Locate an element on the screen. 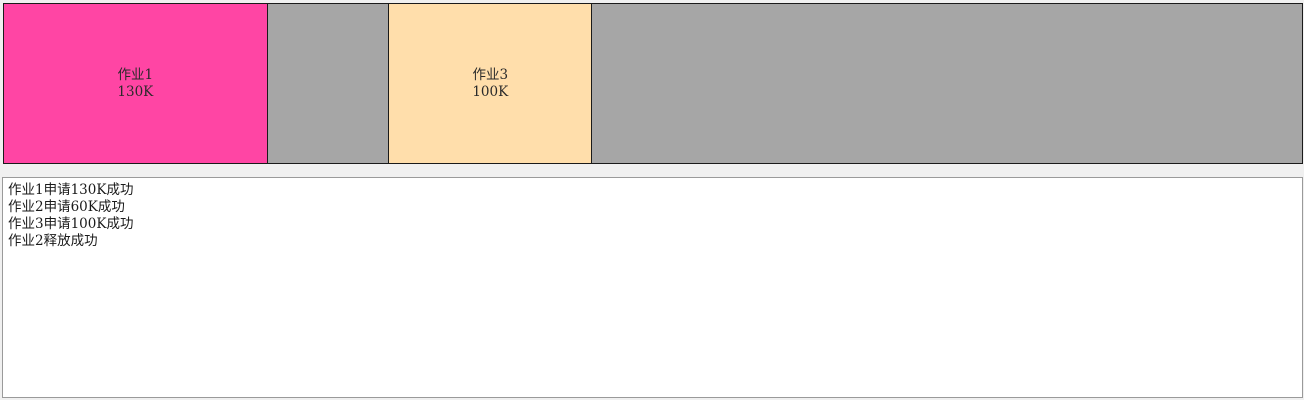 The width and height of the screenshot is (1304, 400). log-line: 作业1申请130K成功 is located at coordinates (71, 190).